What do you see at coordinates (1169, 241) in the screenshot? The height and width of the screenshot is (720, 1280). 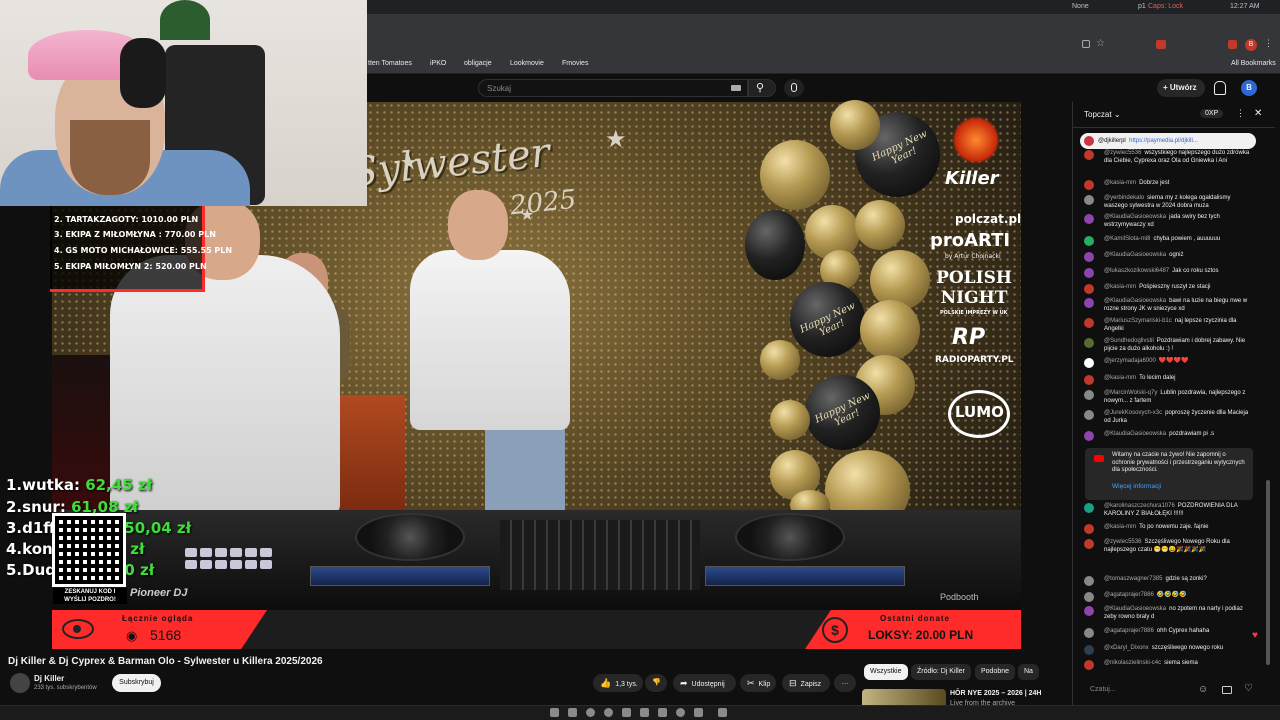 I see `chat-message: @KamilSlota-m8l chyba powiem , auuuuuu` at bounding box center [1169, 241].